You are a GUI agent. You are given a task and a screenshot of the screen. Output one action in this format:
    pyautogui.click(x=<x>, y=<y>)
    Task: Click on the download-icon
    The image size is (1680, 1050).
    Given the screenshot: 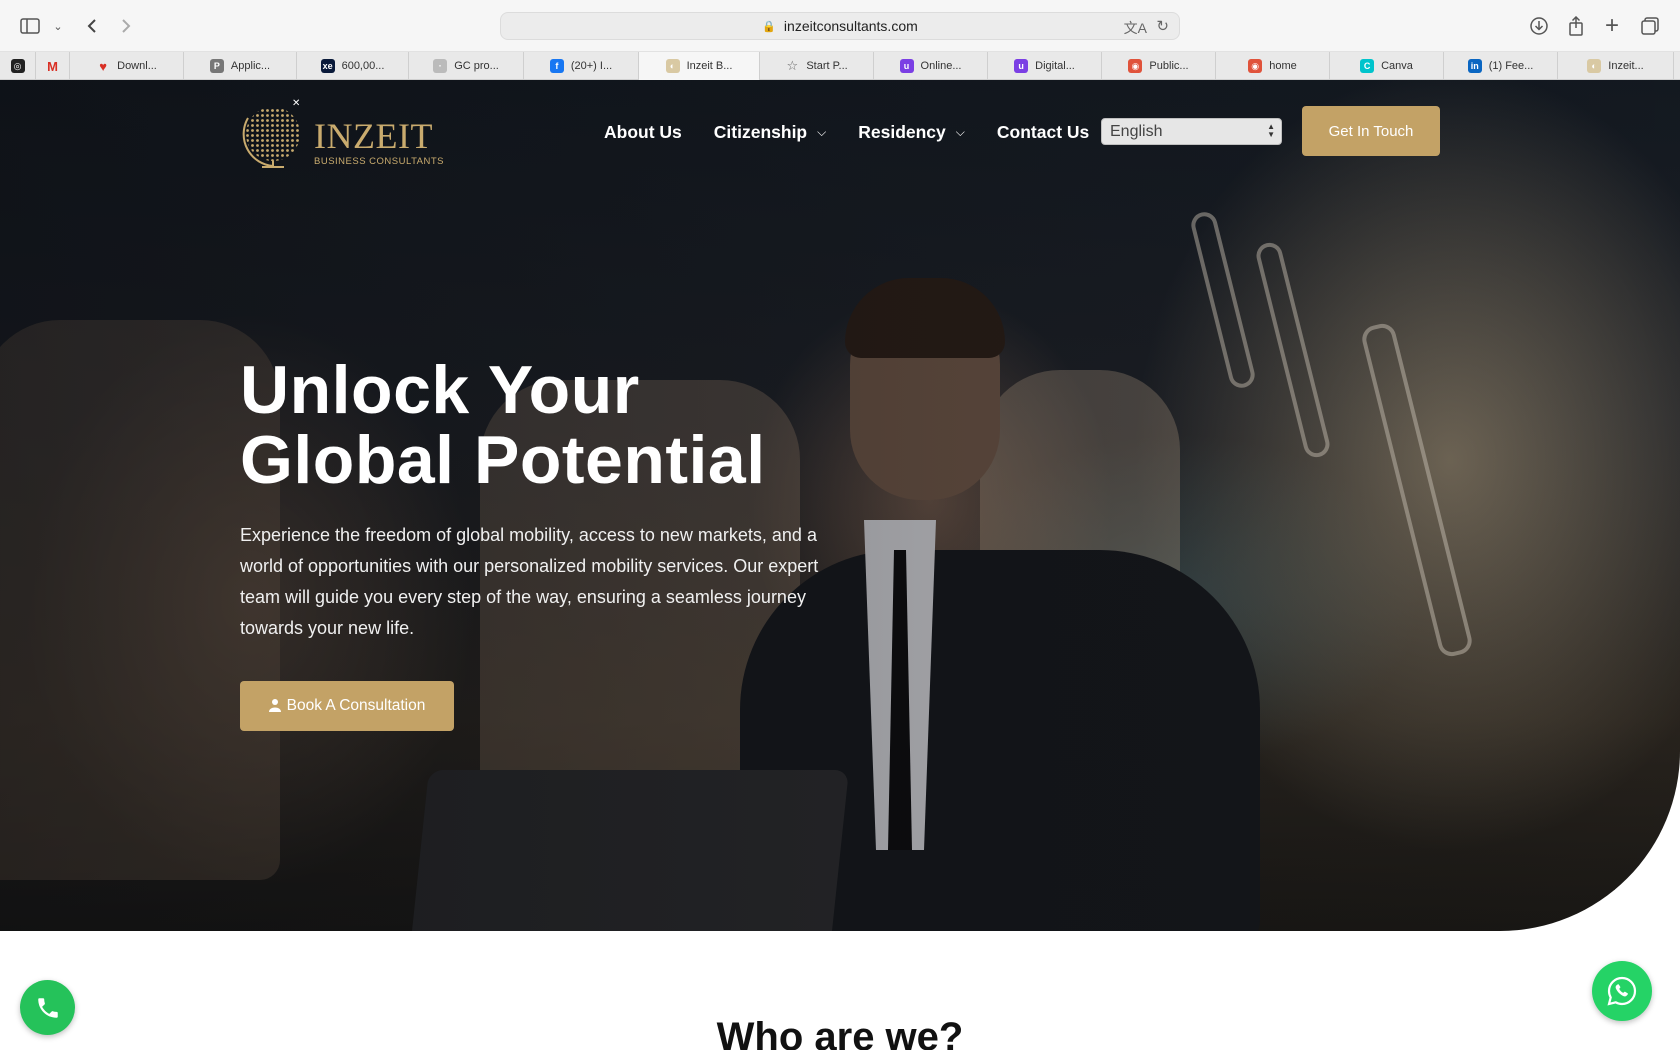 What is the action you would take?
    pyautogui.click(x=1539, y=26)
    